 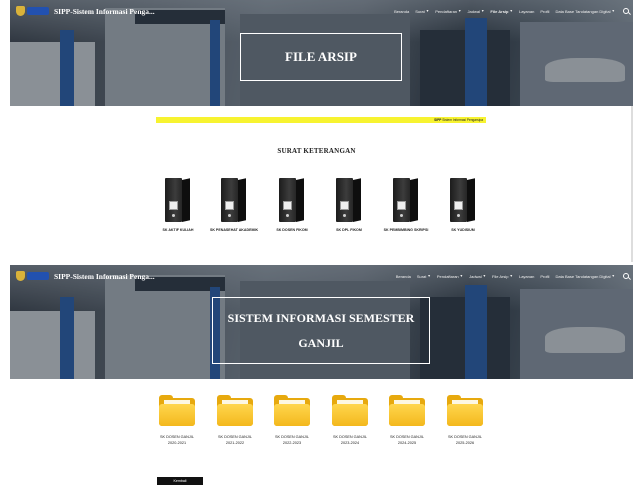 What do you see at coordinates (407, 440) in the screenshot?
I see `folder-label: SK DOSEN GANJIL 2024-2025` at bounding box center [407, 440].